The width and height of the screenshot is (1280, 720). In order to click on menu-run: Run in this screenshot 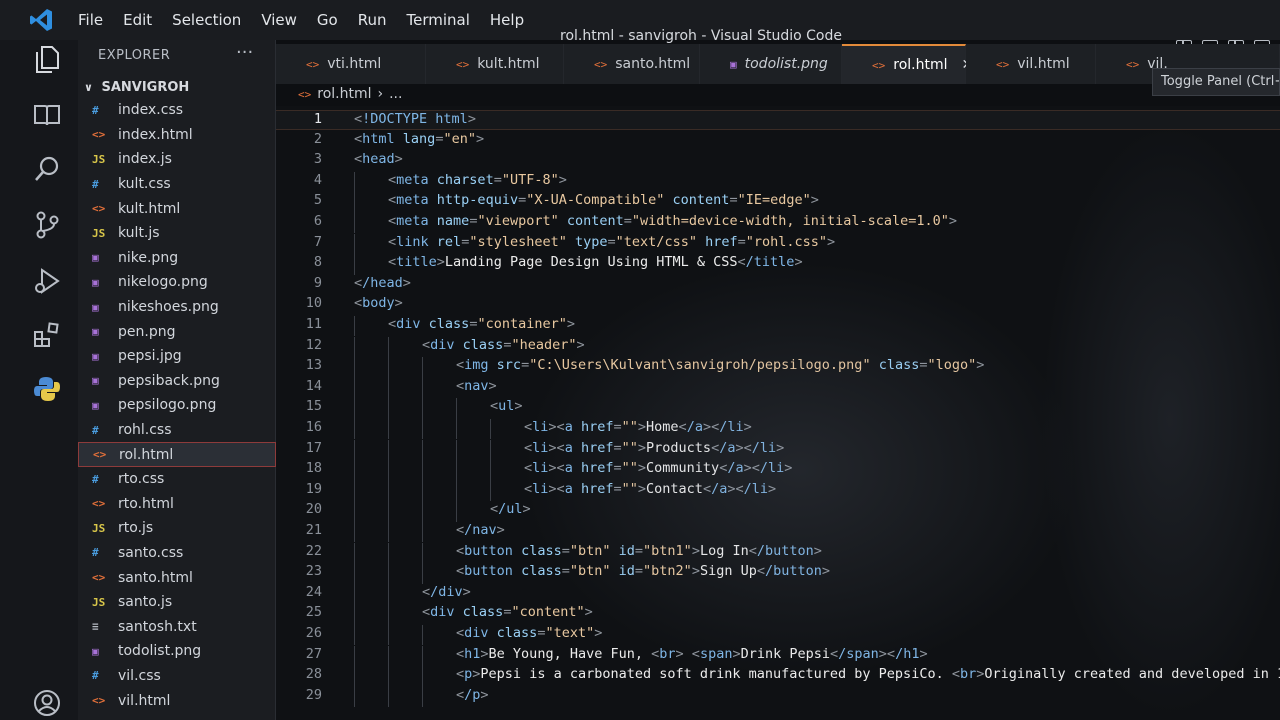, I will do `click(372, 20)`.